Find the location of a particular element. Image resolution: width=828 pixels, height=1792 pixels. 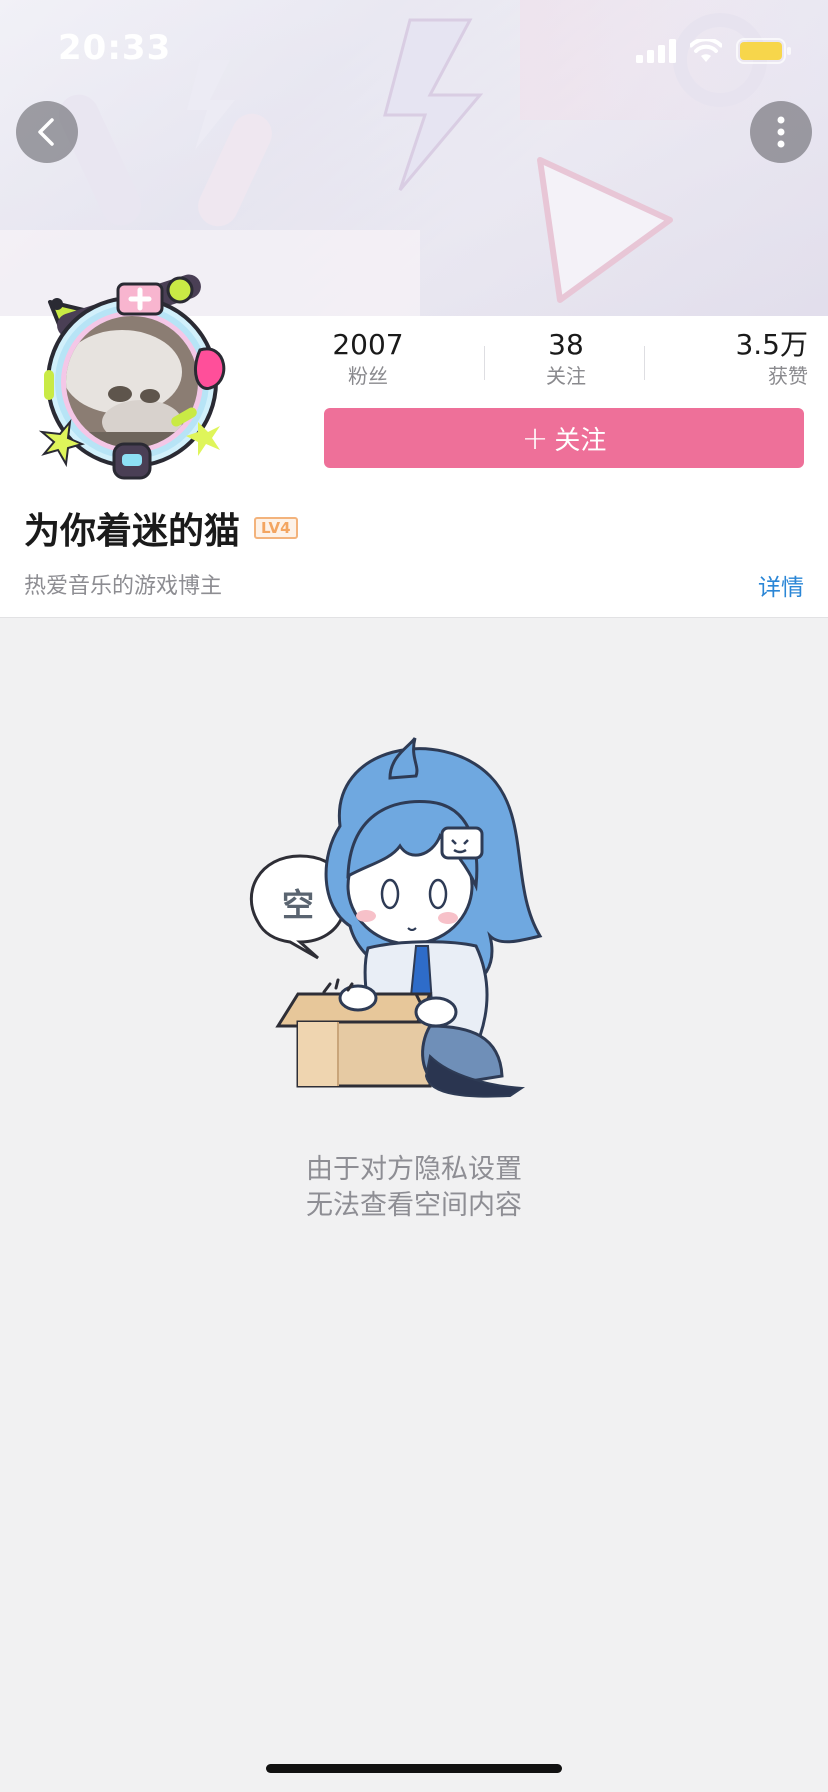

level-badge: LV4 is located at coordinates (276, 528).